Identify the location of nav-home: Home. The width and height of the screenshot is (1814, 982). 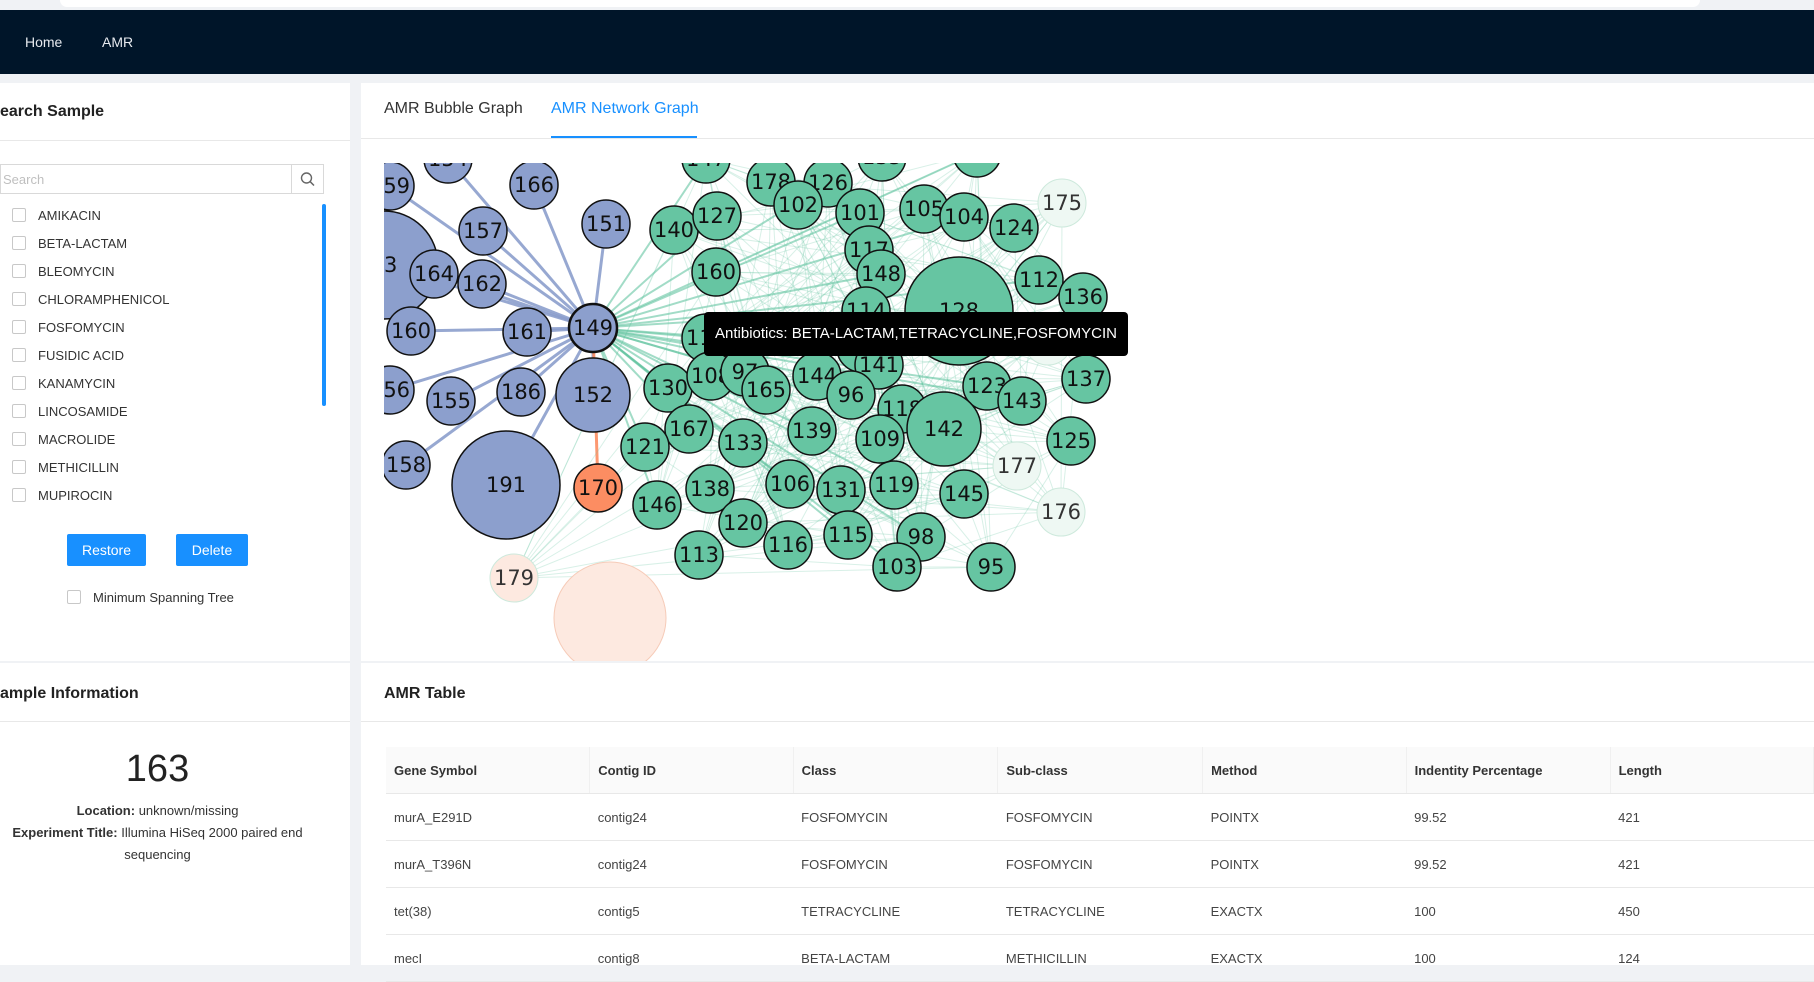
(43, 42).